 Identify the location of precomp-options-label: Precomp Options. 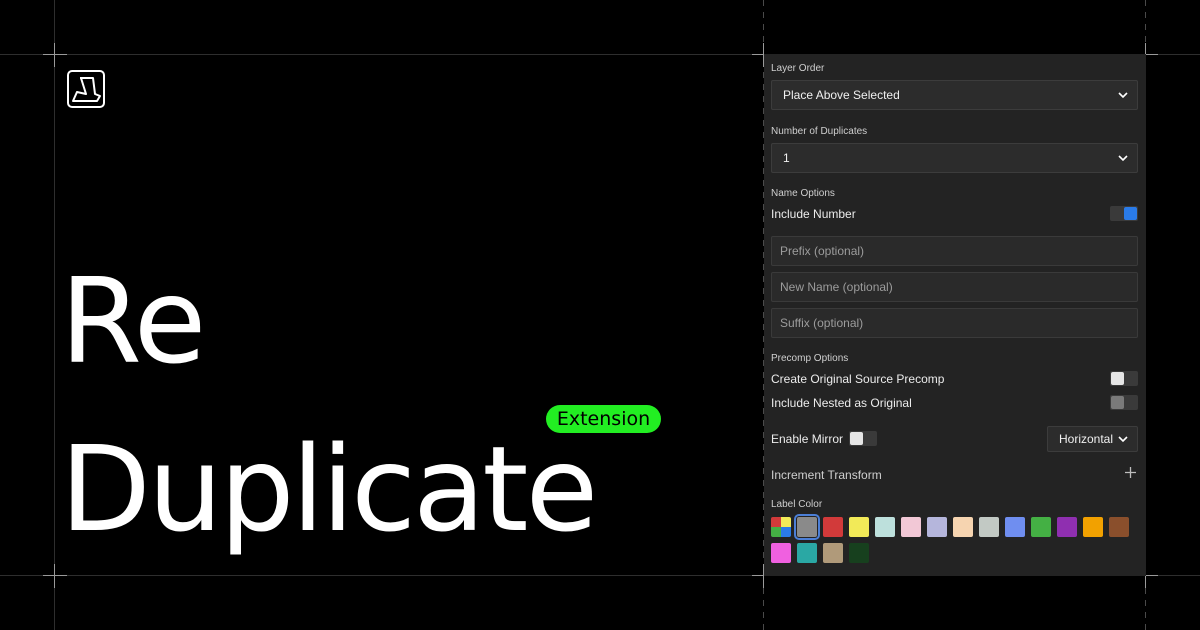
(810, 358).